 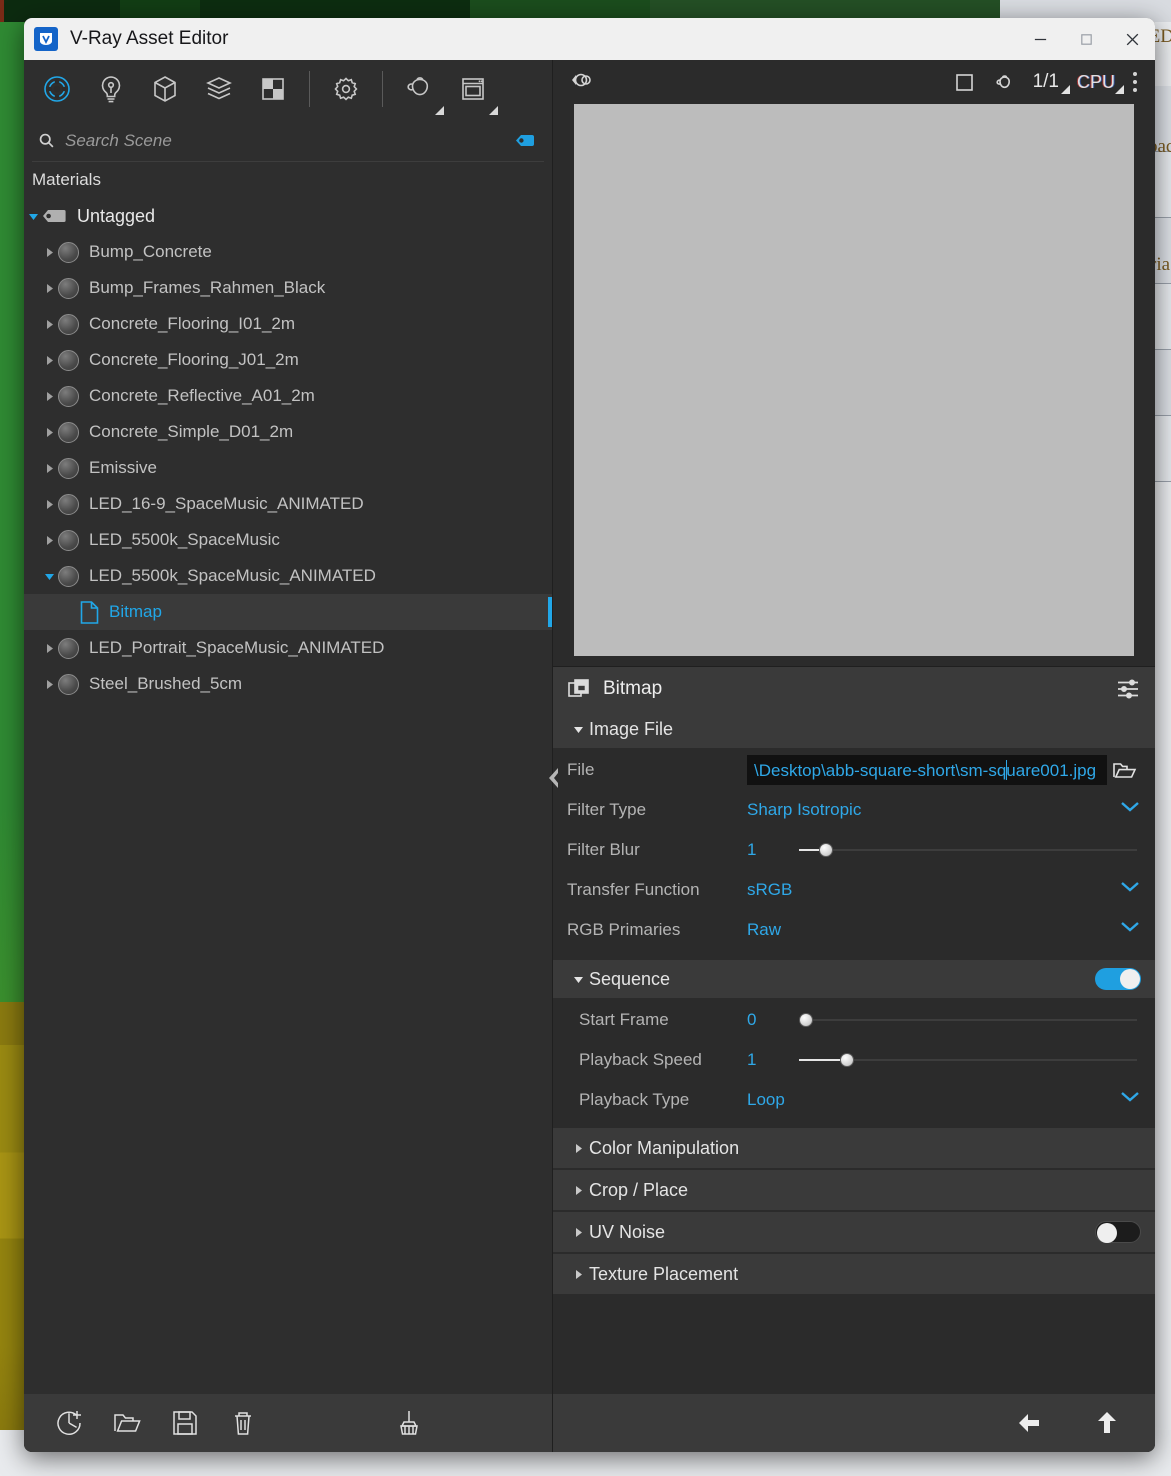 What do you see at coordinates (68, 360) in the screenshot?
I see `material-sphere-icon` at bounding box center [68, 360].